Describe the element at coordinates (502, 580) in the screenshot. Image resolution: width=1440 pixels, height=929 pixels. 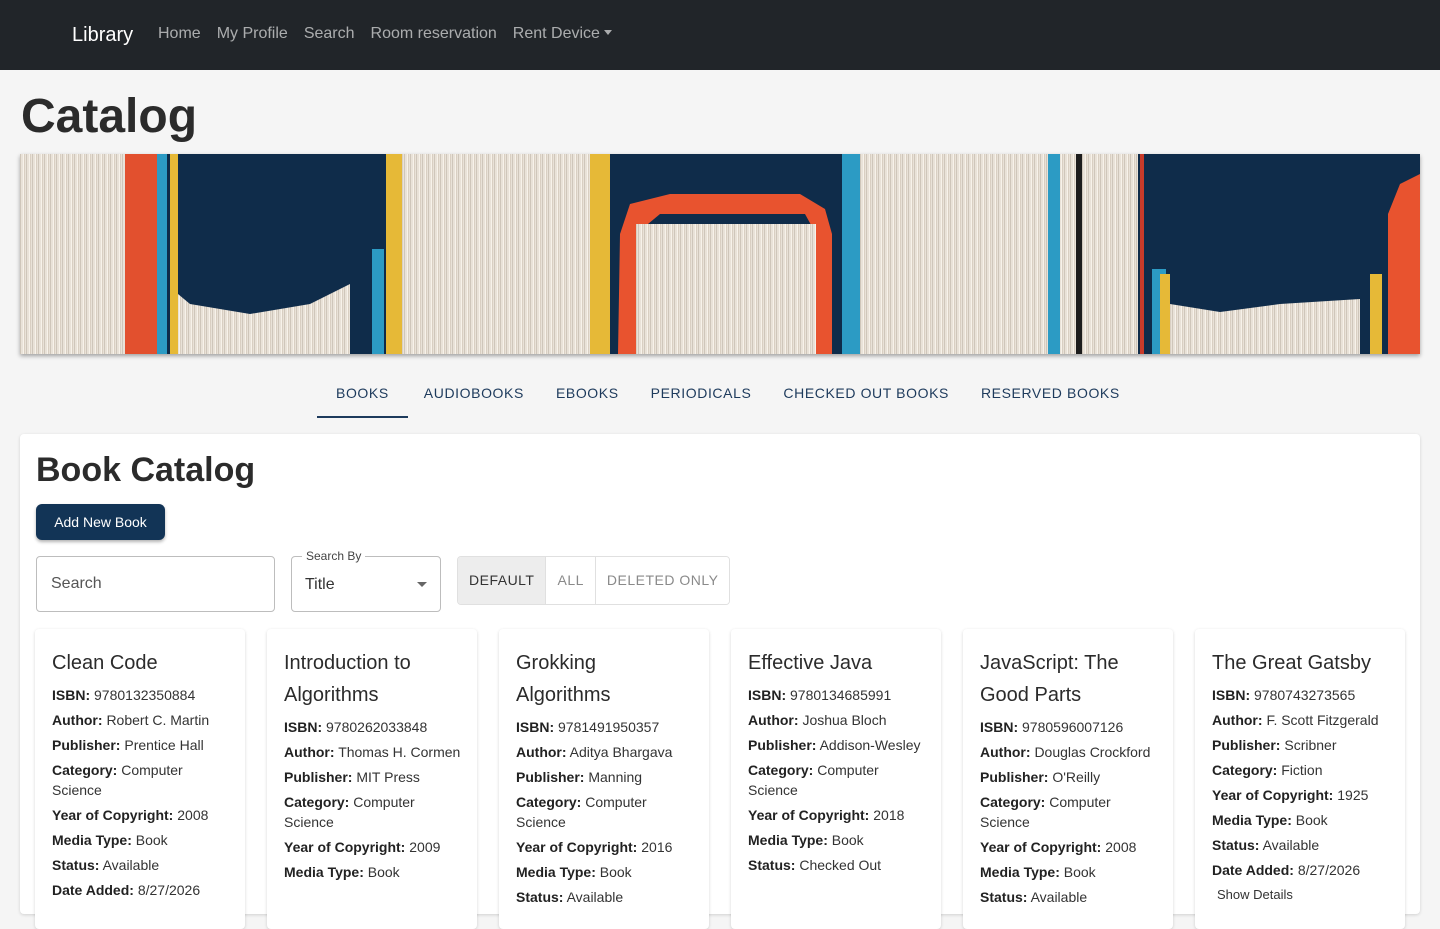
I see `filter-default-button: Default` at that location.